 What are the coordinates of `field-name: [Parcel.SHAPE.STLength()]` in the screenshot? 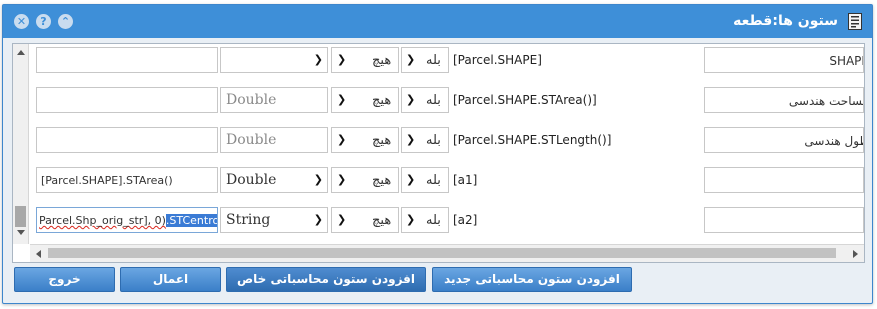 It's located at (532, 140).